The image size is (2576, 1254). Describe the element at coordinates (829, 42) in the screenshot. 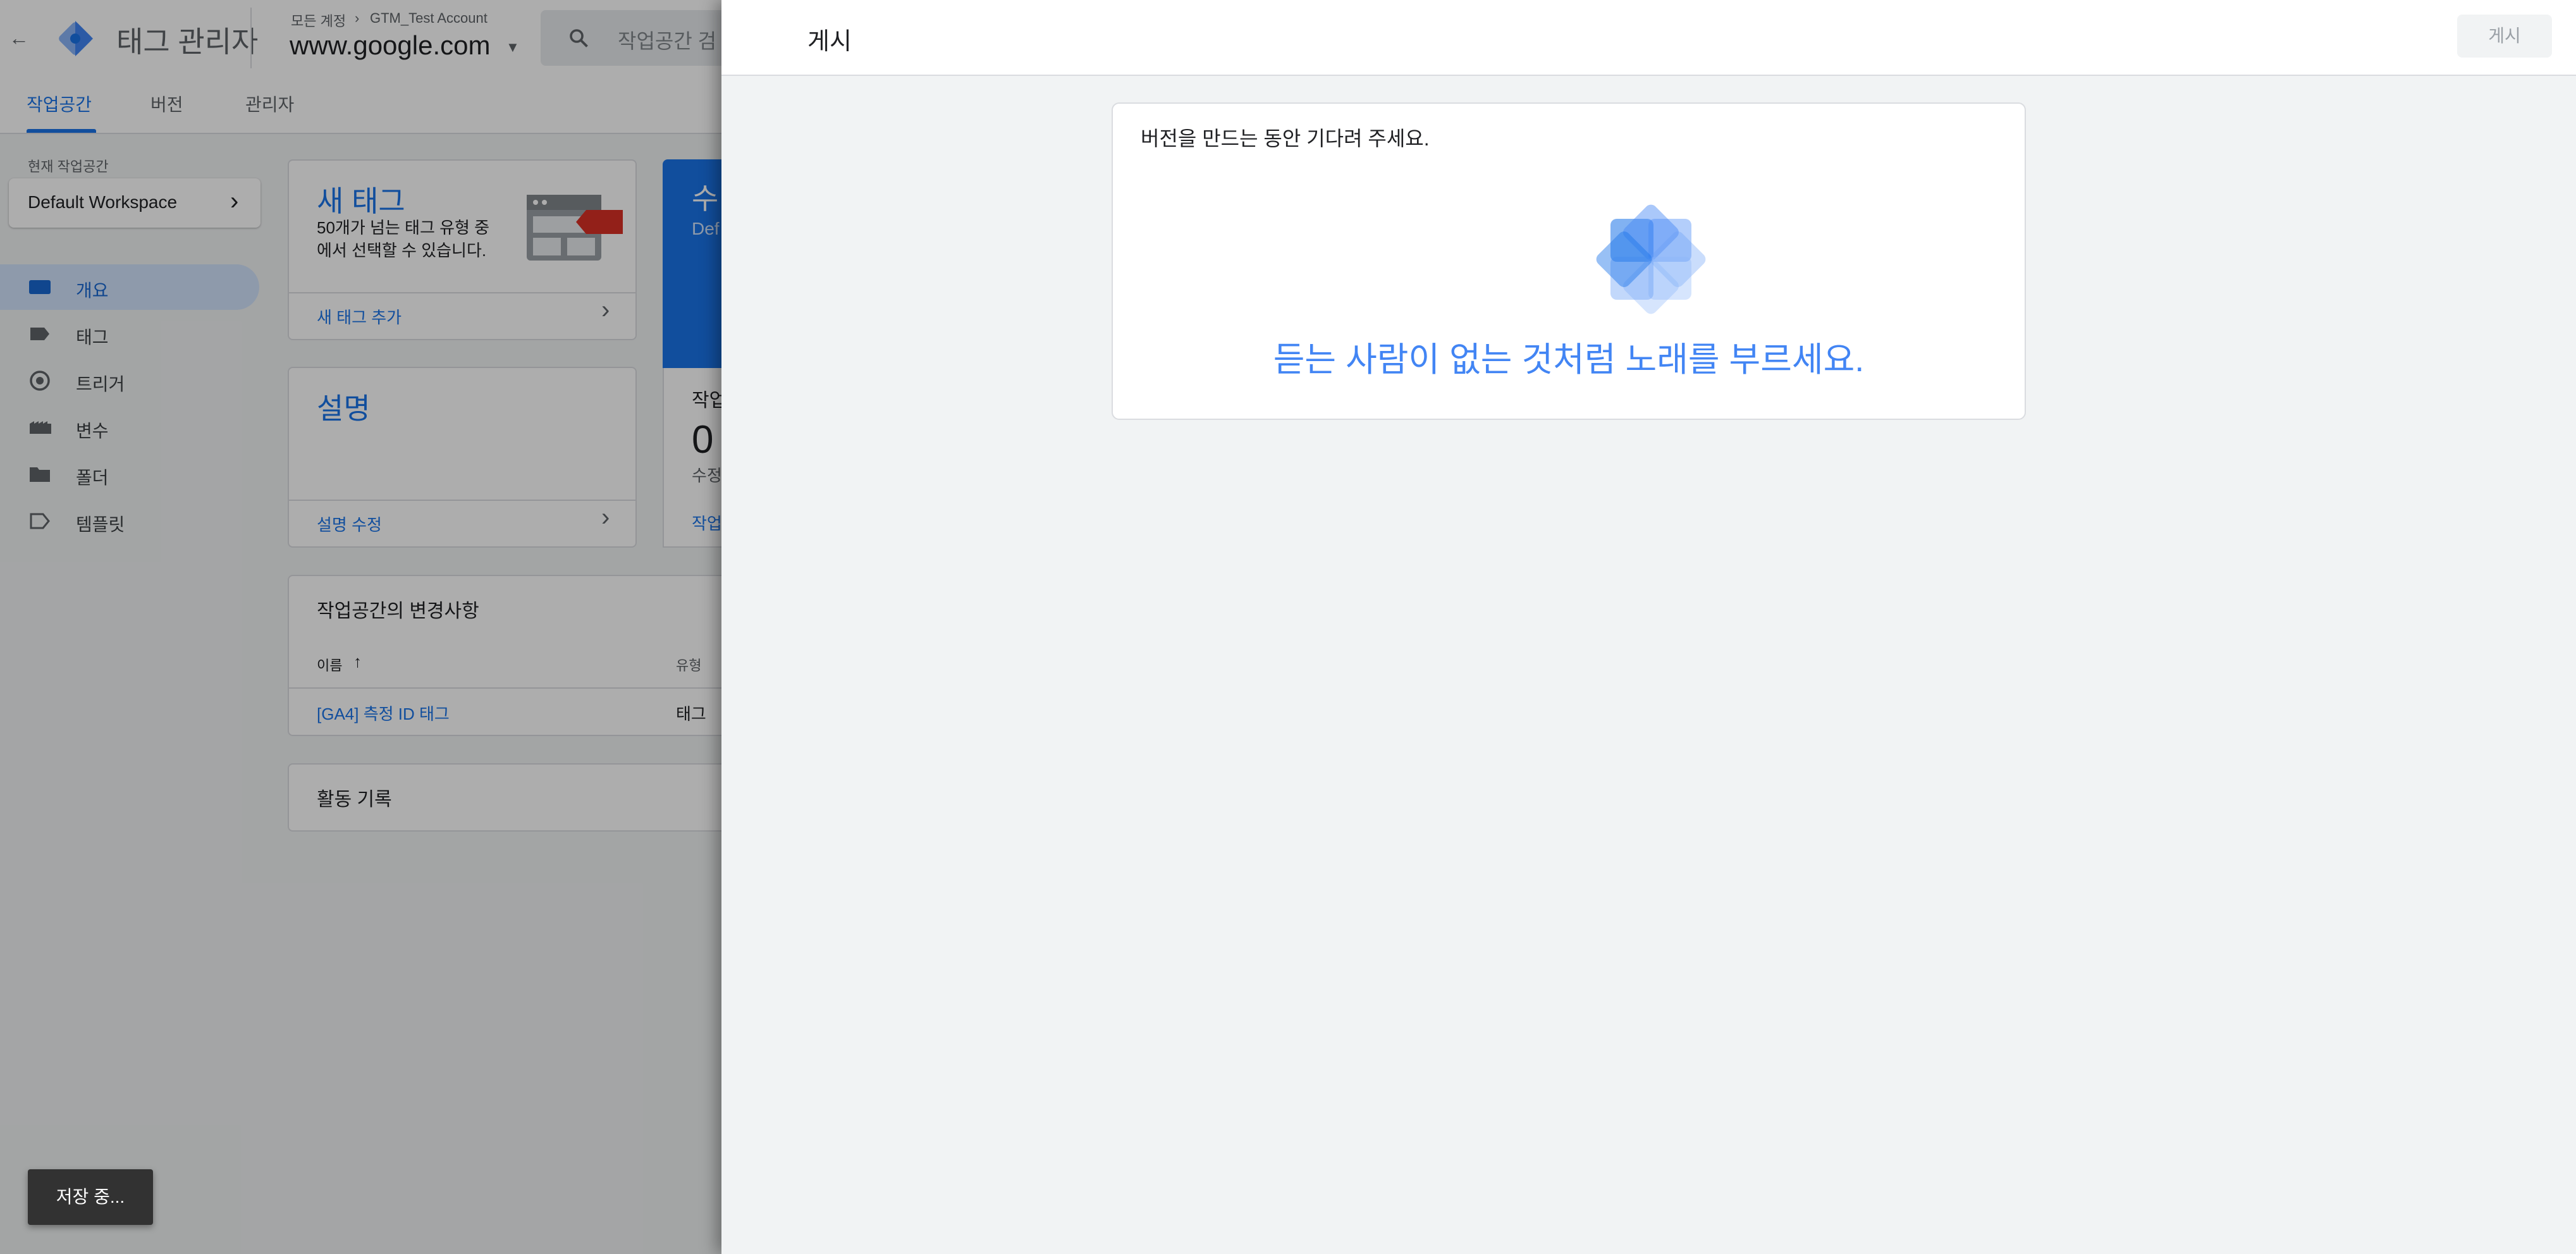

I see `panel-title: 게시` at that location.